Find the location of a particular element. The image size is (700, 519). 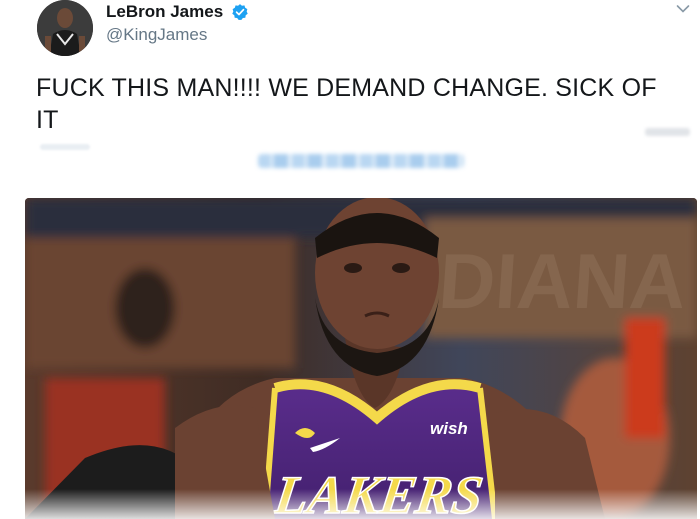

verified-badge-icon is located at coordinates (240, 12).